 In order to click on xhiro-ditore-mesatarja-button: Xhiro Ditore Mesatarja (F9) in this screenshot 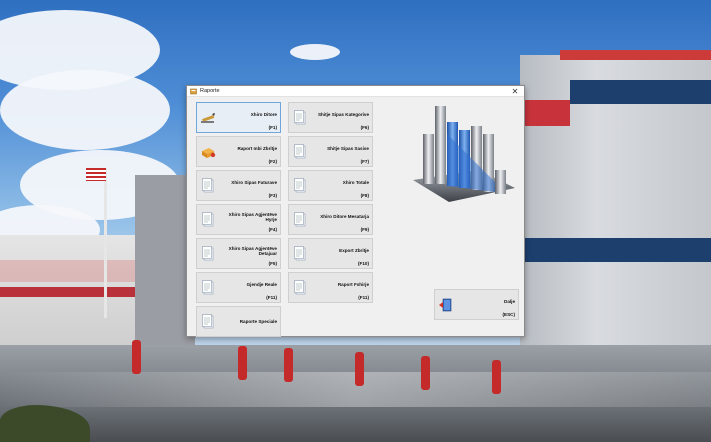, I will do `click(330, 219)`.